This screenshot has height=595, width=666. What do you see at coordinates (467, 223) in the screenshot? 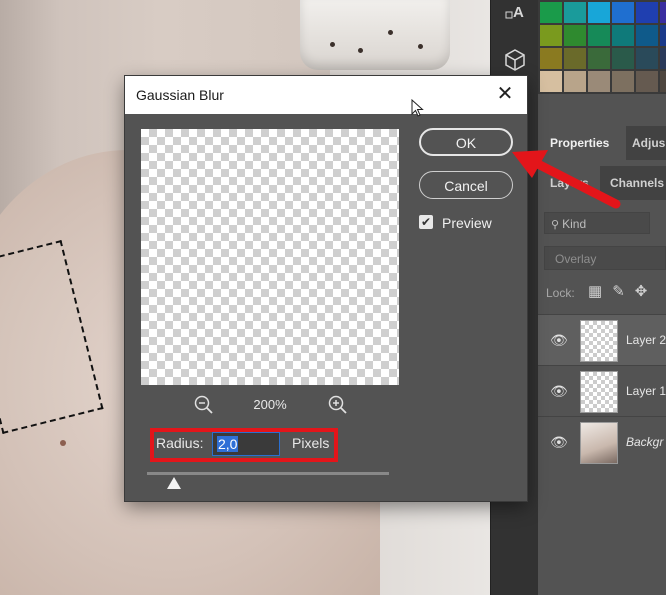
I see `preview-label: Preview` at bounding box center [467, 223].